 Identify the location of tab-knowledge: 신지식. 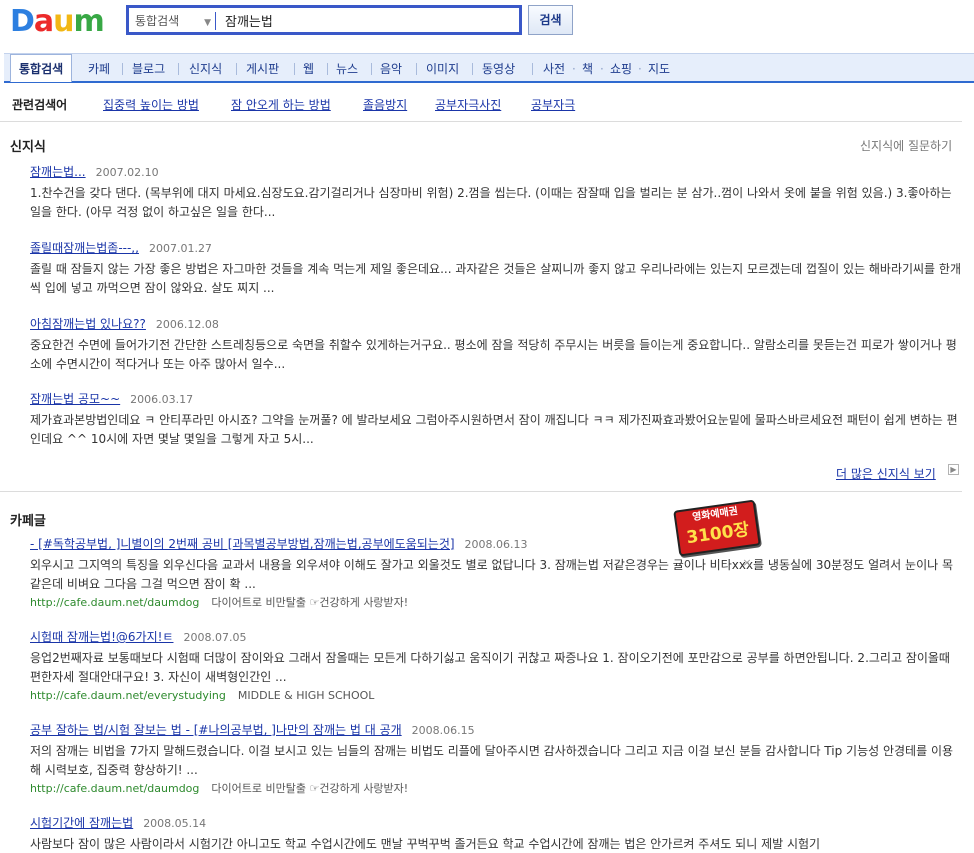
(205, 69).